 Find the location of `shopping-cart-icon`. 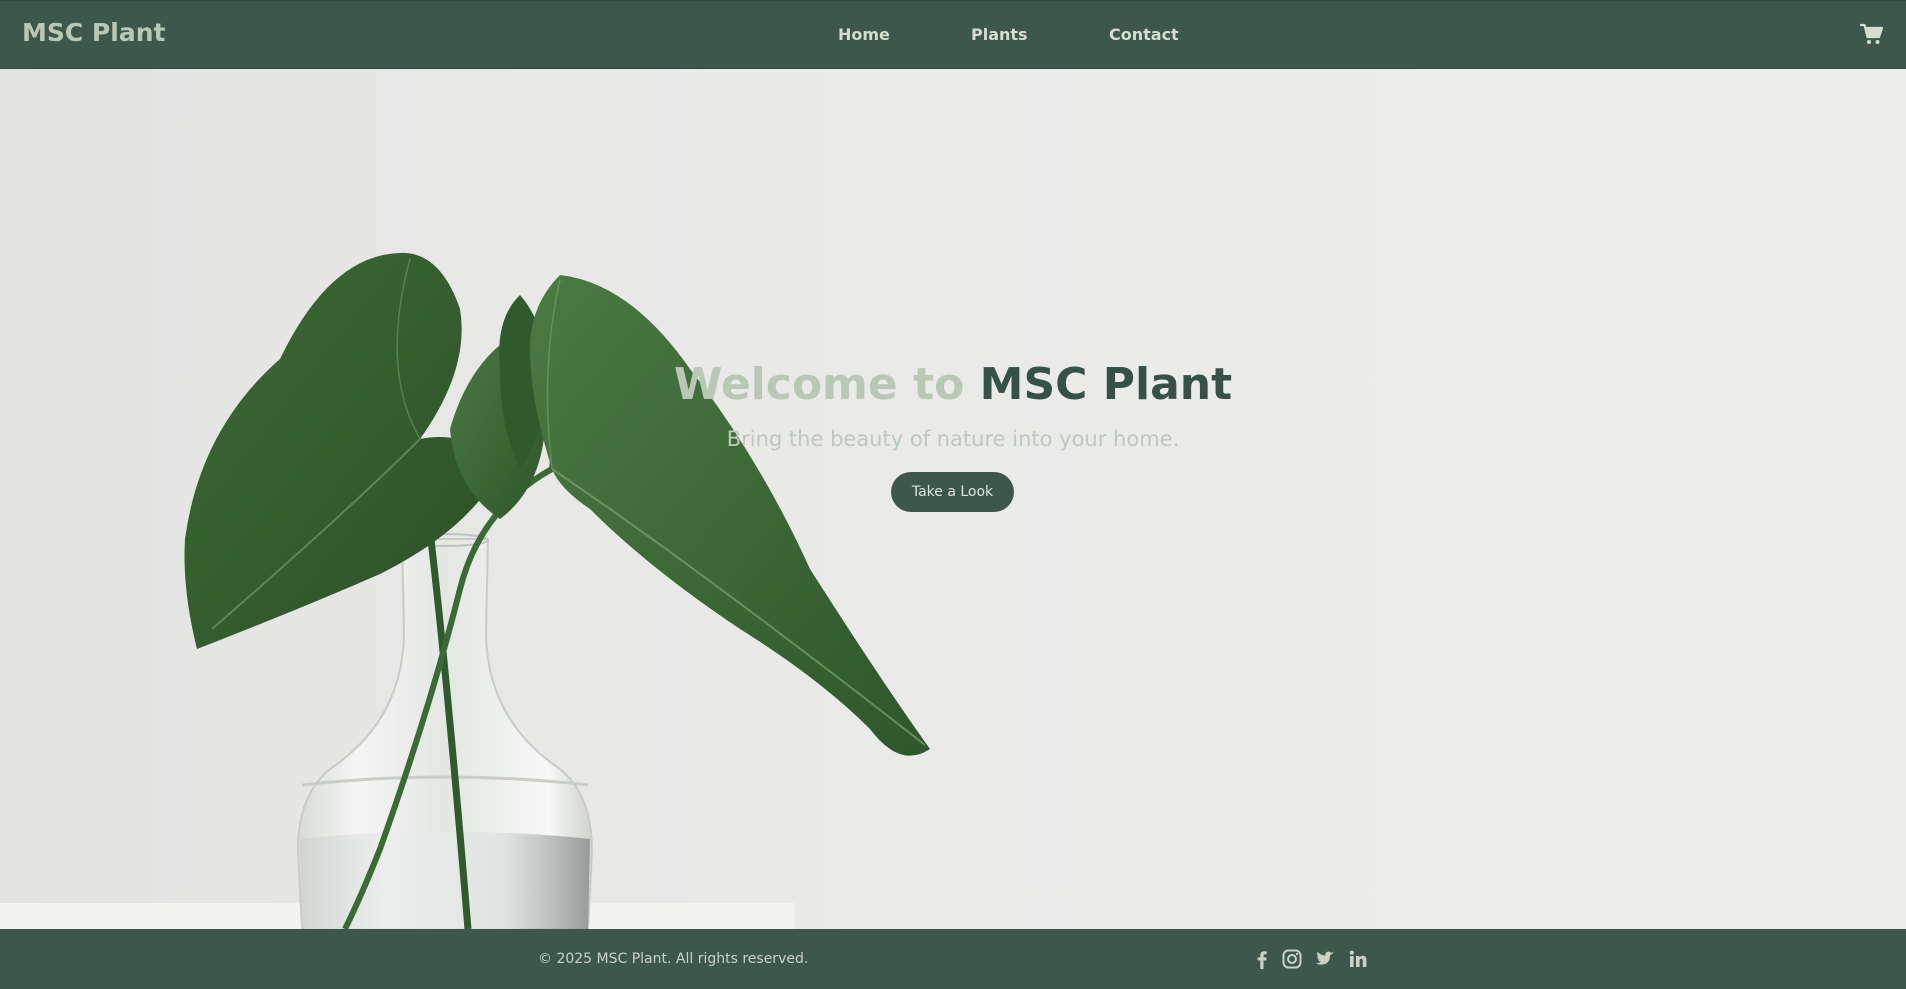

shopping-cart-icon is located at coordinates (1871, 34).